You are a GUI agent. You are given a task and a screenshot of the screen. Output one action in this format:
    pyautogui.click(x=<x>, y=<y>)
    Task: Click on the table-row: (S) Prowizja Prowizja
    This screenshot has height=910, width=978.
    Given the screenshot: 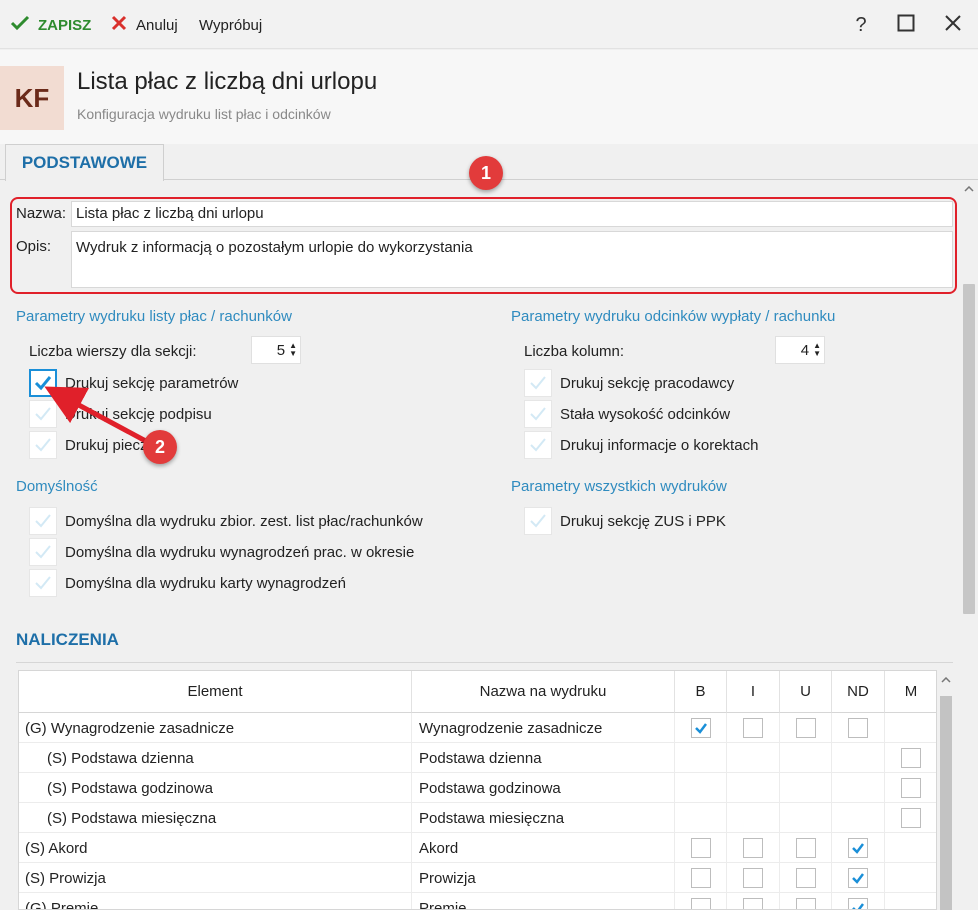 What is the action you would take?
    pyautogui.click(x=477, y=878)
    